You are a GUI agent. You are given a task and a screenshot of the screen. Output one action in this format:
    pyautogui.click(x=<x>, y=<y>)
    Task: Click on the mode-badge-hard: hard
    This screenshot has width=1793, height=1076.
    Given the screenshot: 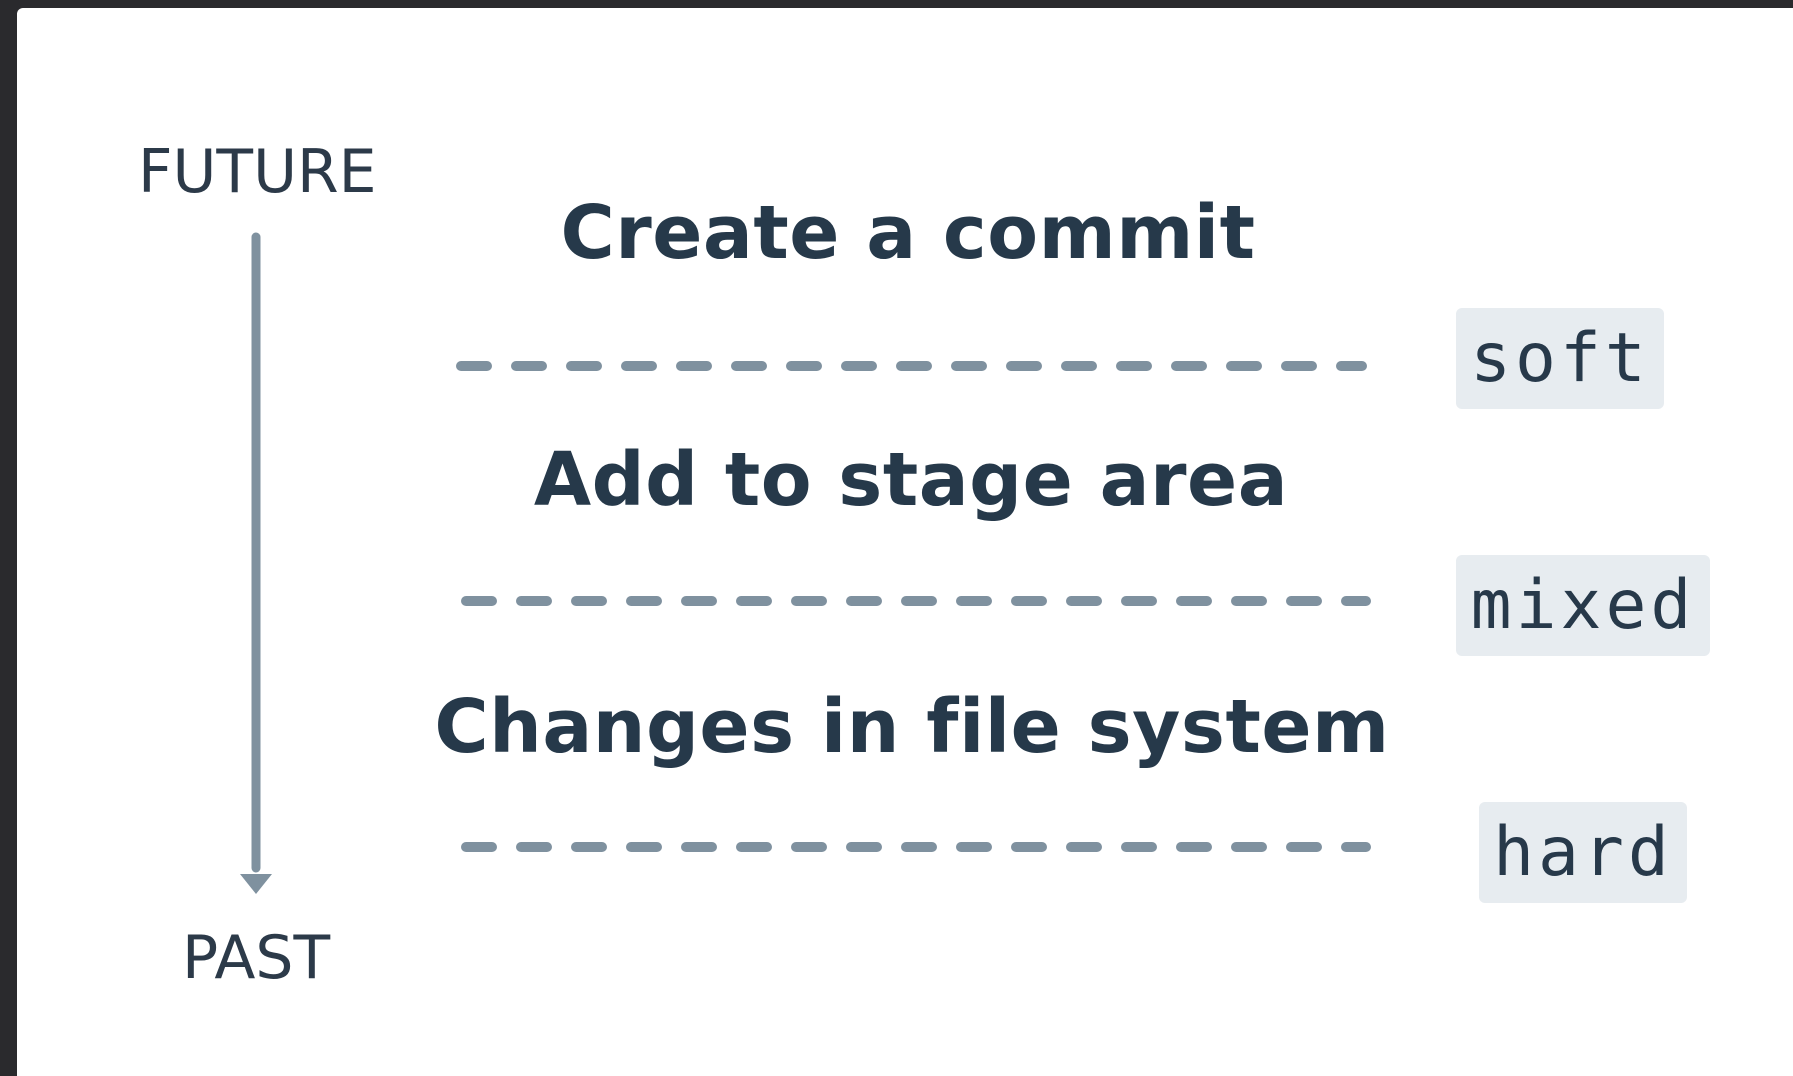 What is the action you would take?
    pyautogui.click(x=1583, y=852)
    